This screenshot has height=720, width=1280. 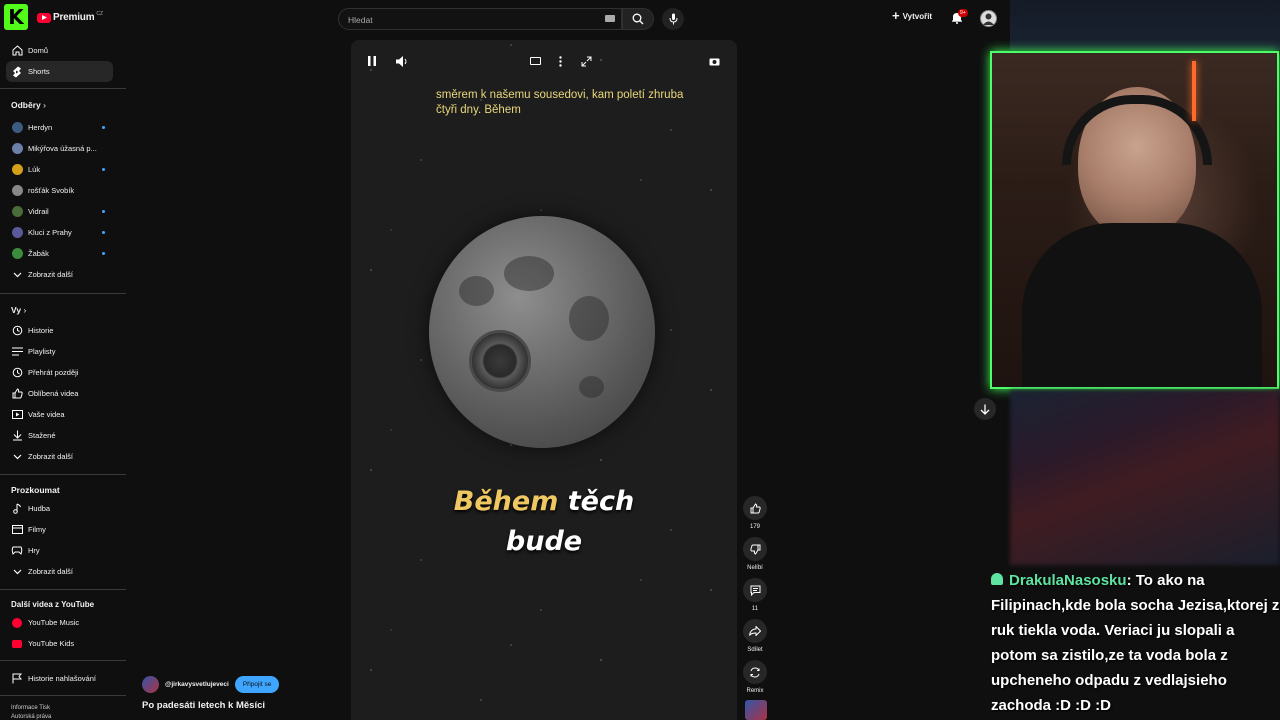 What do you see at coordinates (17, 643) in the screenshot?
I see `youtube-kids-icon` at bounding box center [17, 643].